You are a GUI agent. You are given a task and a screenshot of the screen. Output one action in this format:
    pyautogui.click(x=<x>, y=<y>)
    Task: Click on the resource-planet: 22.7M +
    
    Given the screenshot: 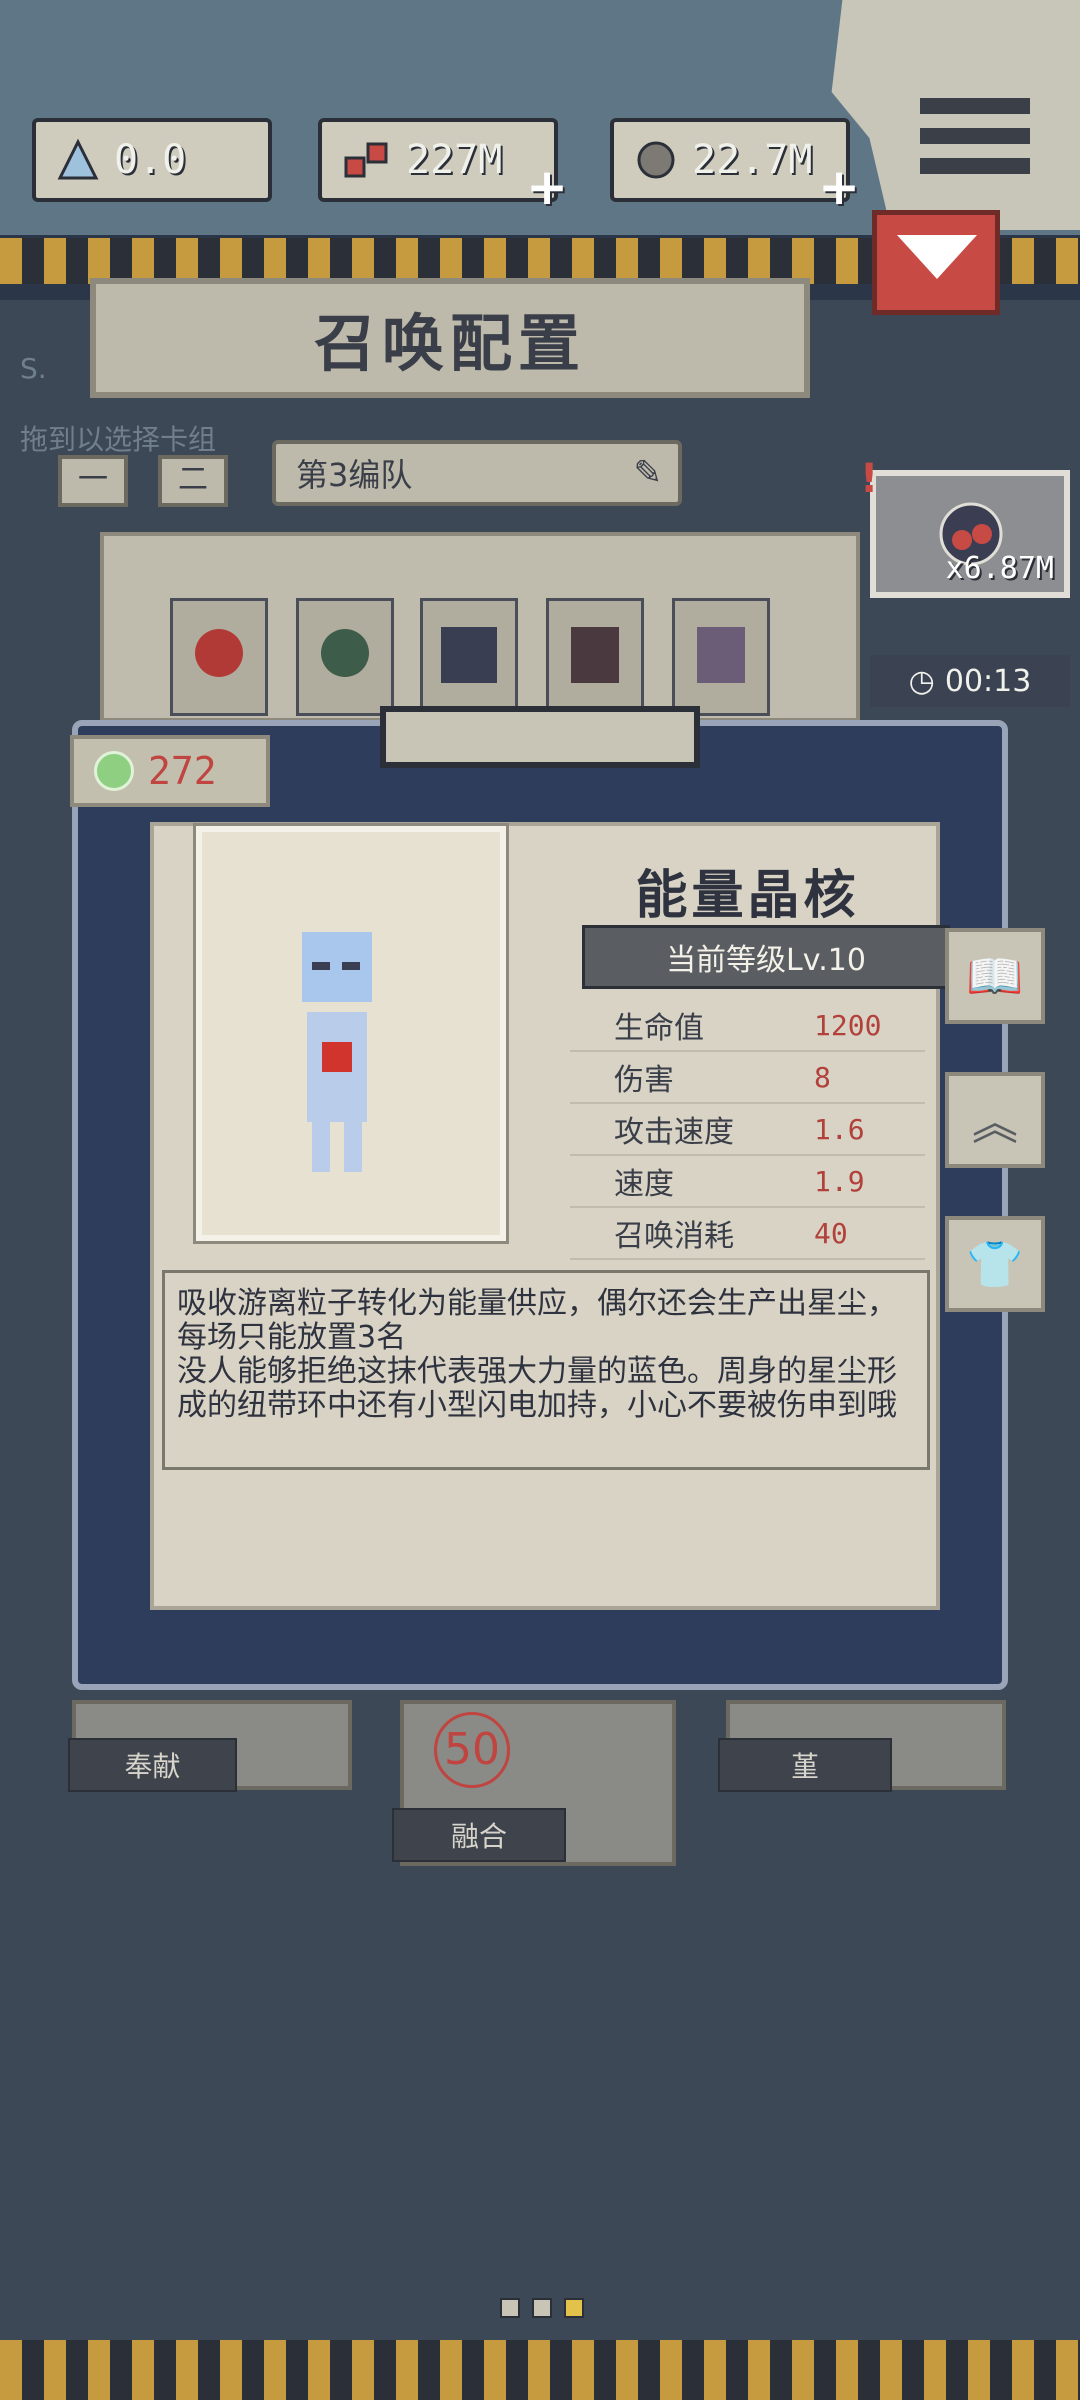 What is the action you would take?
    pyautogui.click(x=735, y=167)
    